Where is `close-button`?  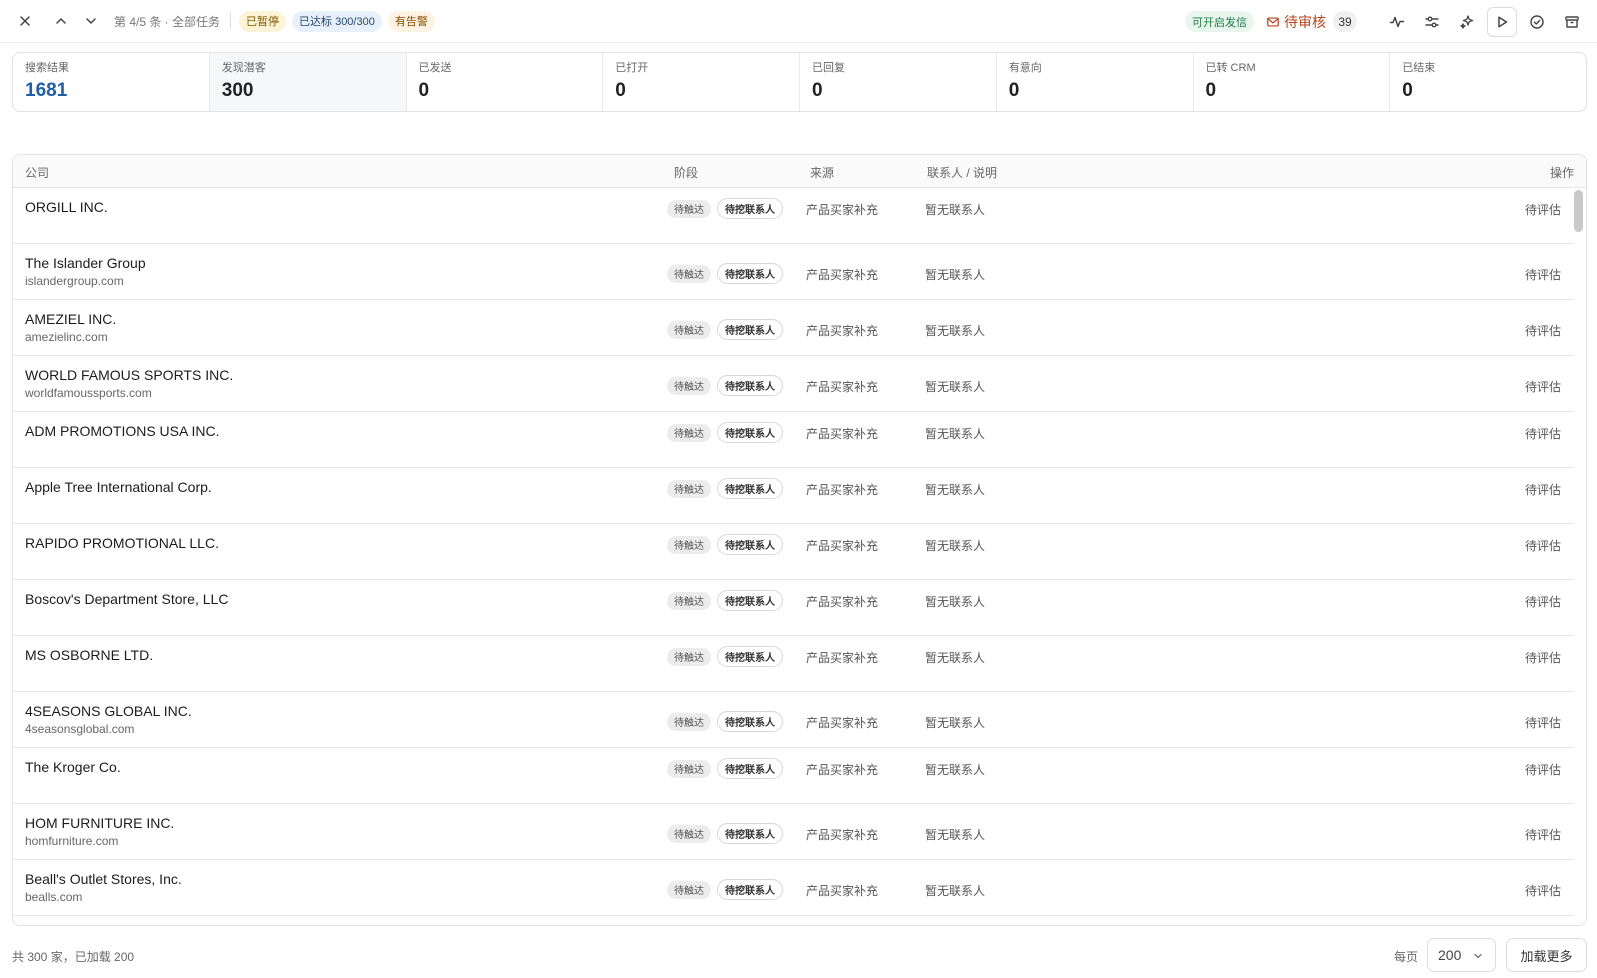 close-button is located at coordinates (25, 21).